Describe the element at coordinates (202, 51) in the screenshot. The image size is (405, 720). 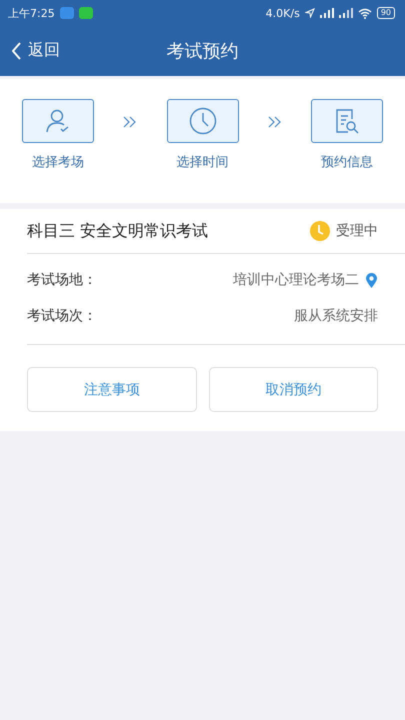
I see `page-title: 考试预约` at that location.